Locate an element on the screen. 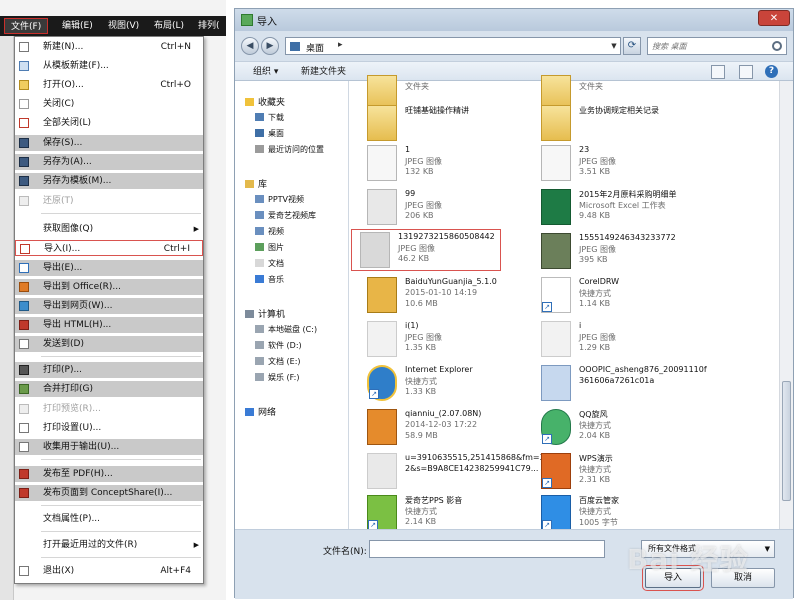 The width and height of the screenshot is (800, 600). menu-arrange: 排列( is located at coordinates (209, 26).